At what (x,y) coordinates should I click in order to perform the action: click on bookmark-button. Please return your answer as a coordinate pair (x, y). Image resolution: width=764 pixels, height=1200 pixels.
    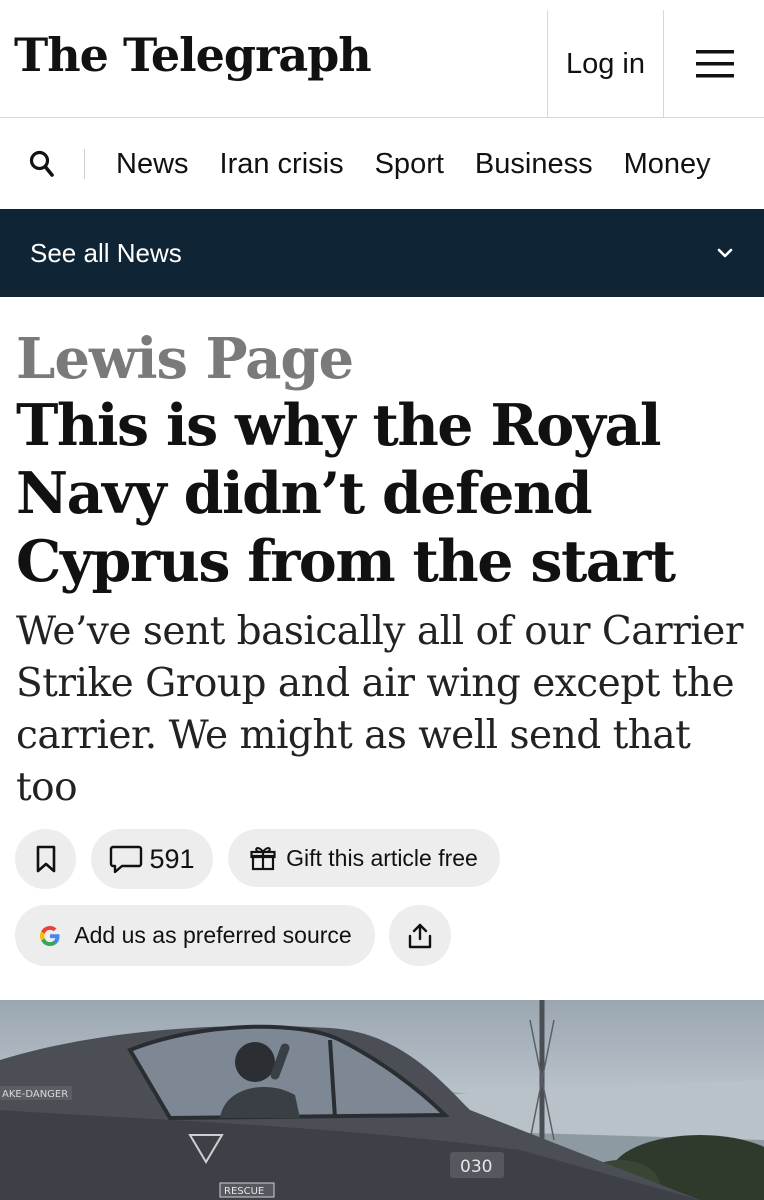
    Looking at the image, I should click on (45, 859).